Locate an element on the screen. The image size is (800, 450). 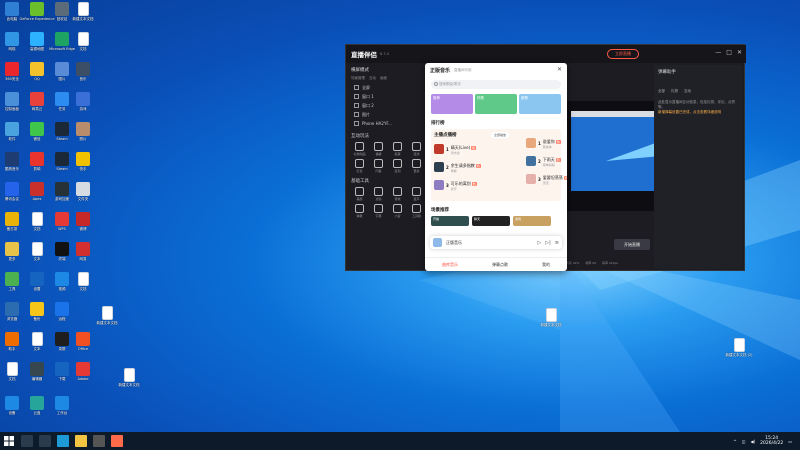
source-item: 窗口 2 is located at coordinates (388, 105).